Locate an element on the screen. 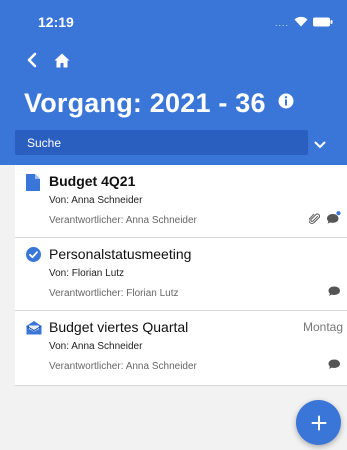 The image size is (347, 450). home-button is located at coordinates (62, 60).